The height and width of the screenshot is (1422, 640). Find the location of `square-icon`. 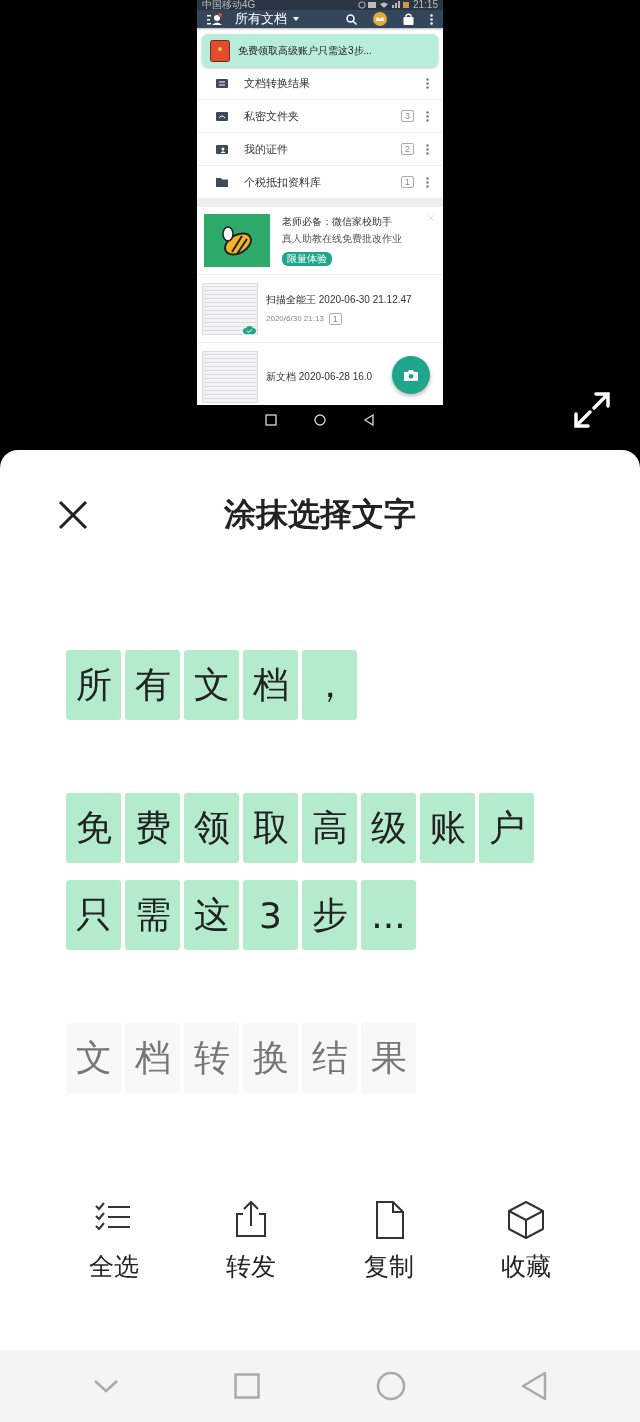

square-icon is located at coordinates (271, 420).